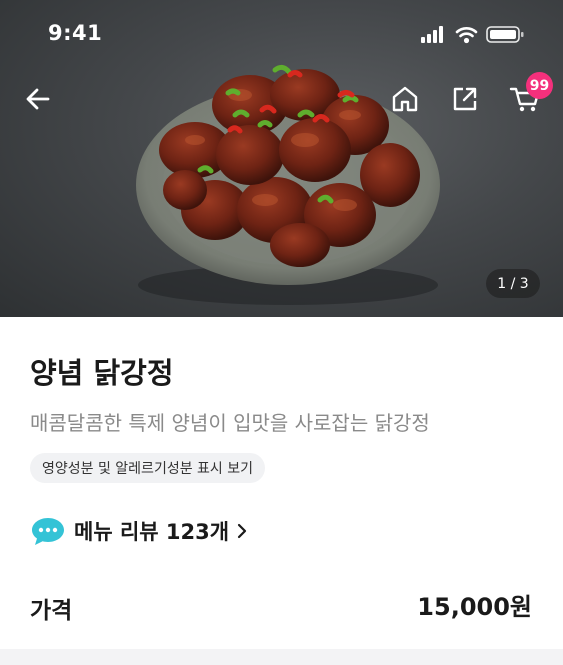 This screenshot has width=563, height=665. I want to click on nutrition-allergy-button: 영양성분 및 알레르기성분 표시 보기, so click(147, 468).